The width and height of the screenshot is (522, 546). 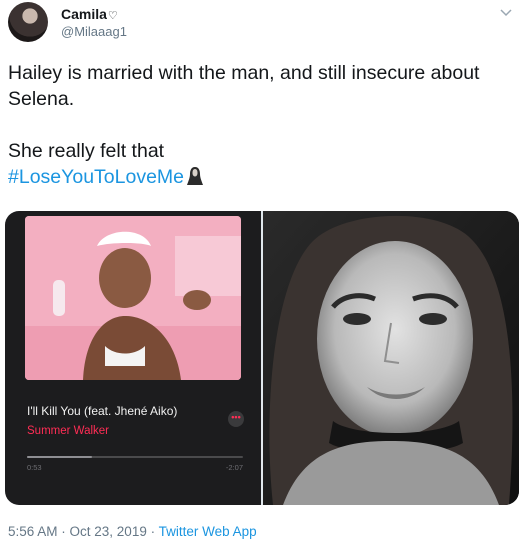 What do you see at coordinates (83, 531) in the screenshot?
I see `timestamp-text: 5:56 AM · Oct 23, 2019 ·` at bounding box center [83, 531].